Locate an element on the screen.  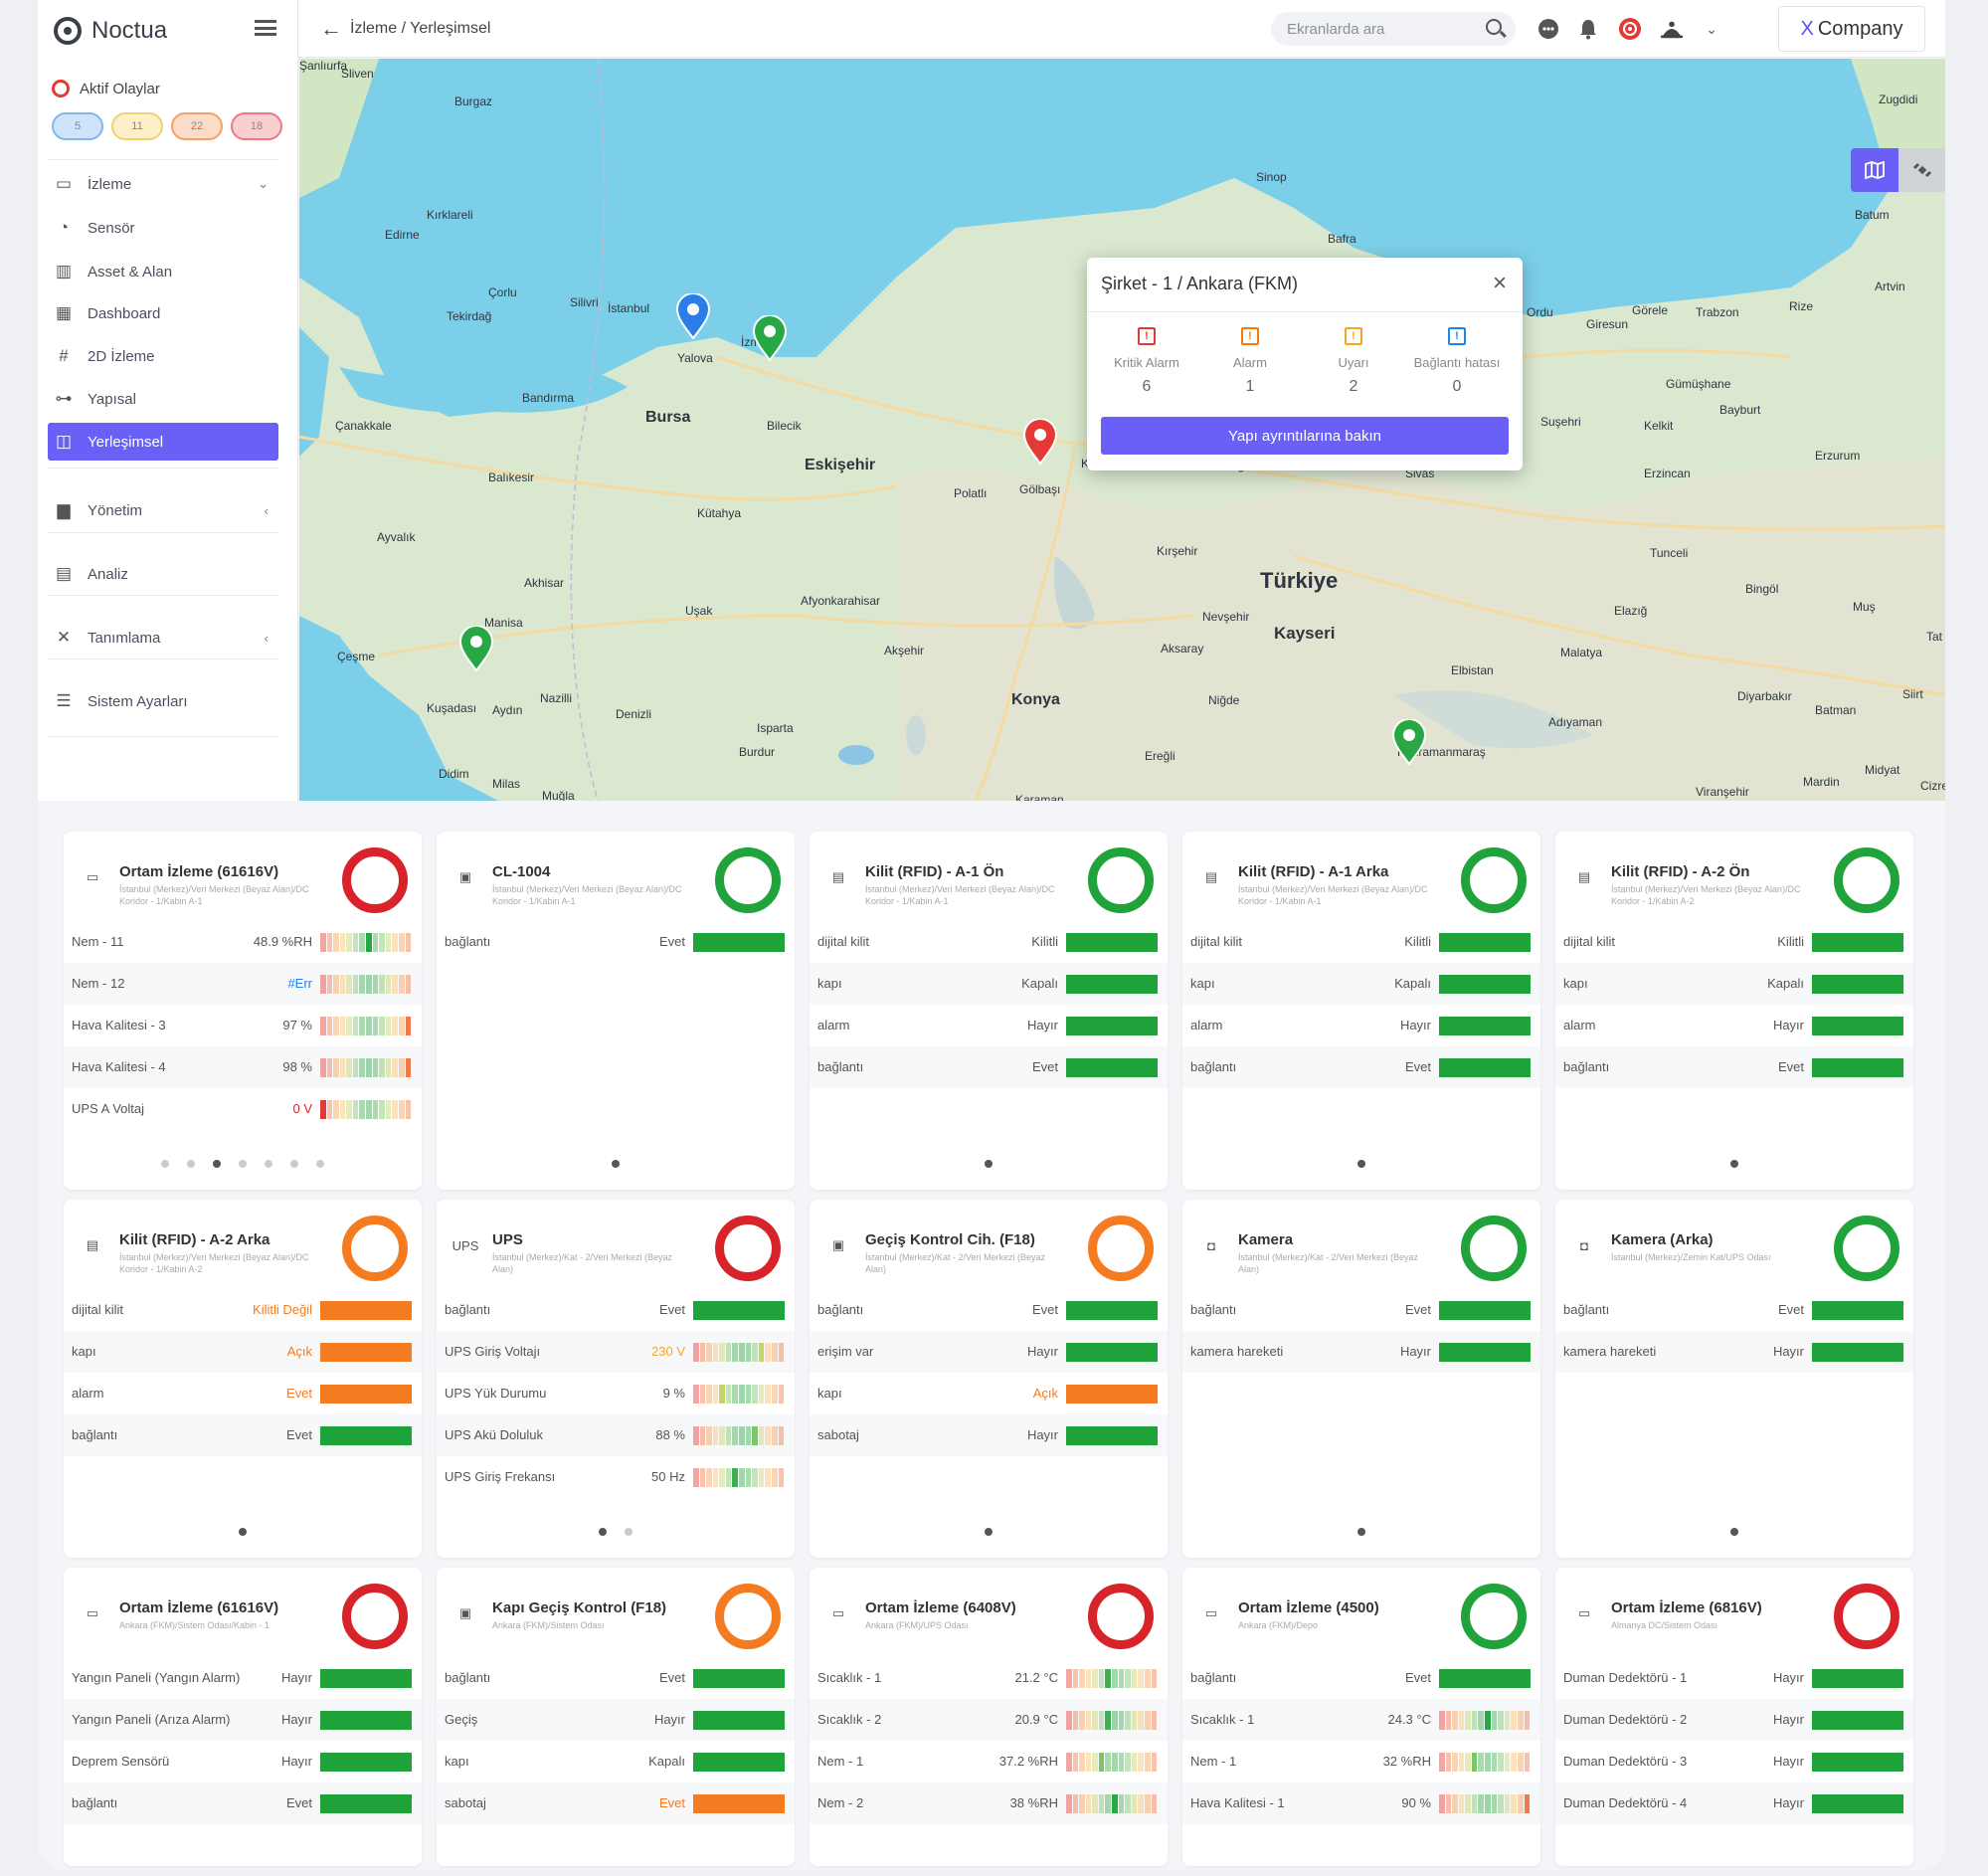
location-pin-red-icon is located at coordinates (1040, 442).